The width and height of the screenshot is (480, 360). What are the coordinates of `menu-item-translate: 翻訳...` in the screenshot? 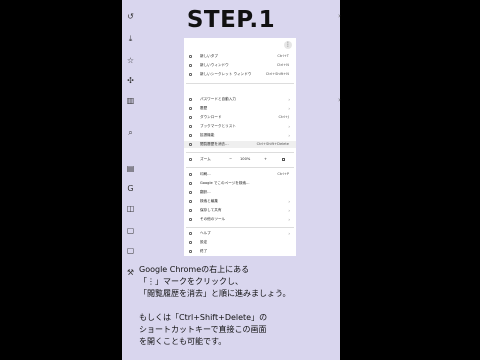 It's located at (240, 192).